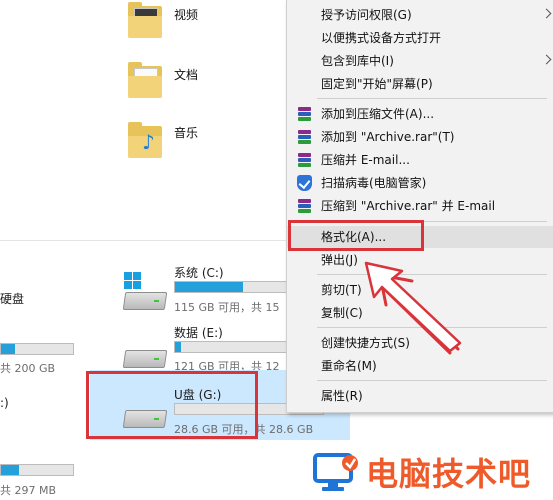 The image size is (553, 500). What do you see at coordinates (420, 38) in the screenshot?
I see `menu-item-open-as-portable: 以便携式设备方式打开` at bounding box center [420, 38].